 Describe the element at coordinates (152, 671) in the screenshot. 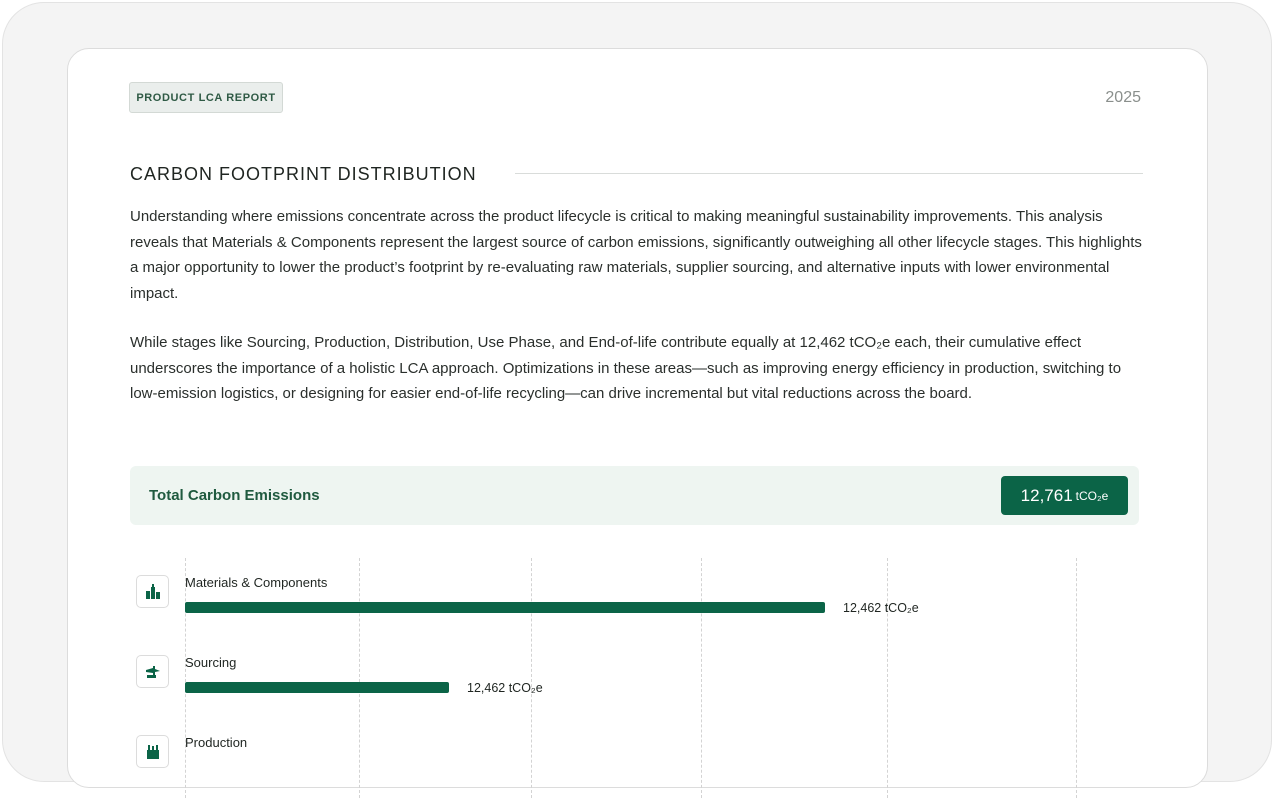

I see `plane-truck-icon` at that location.